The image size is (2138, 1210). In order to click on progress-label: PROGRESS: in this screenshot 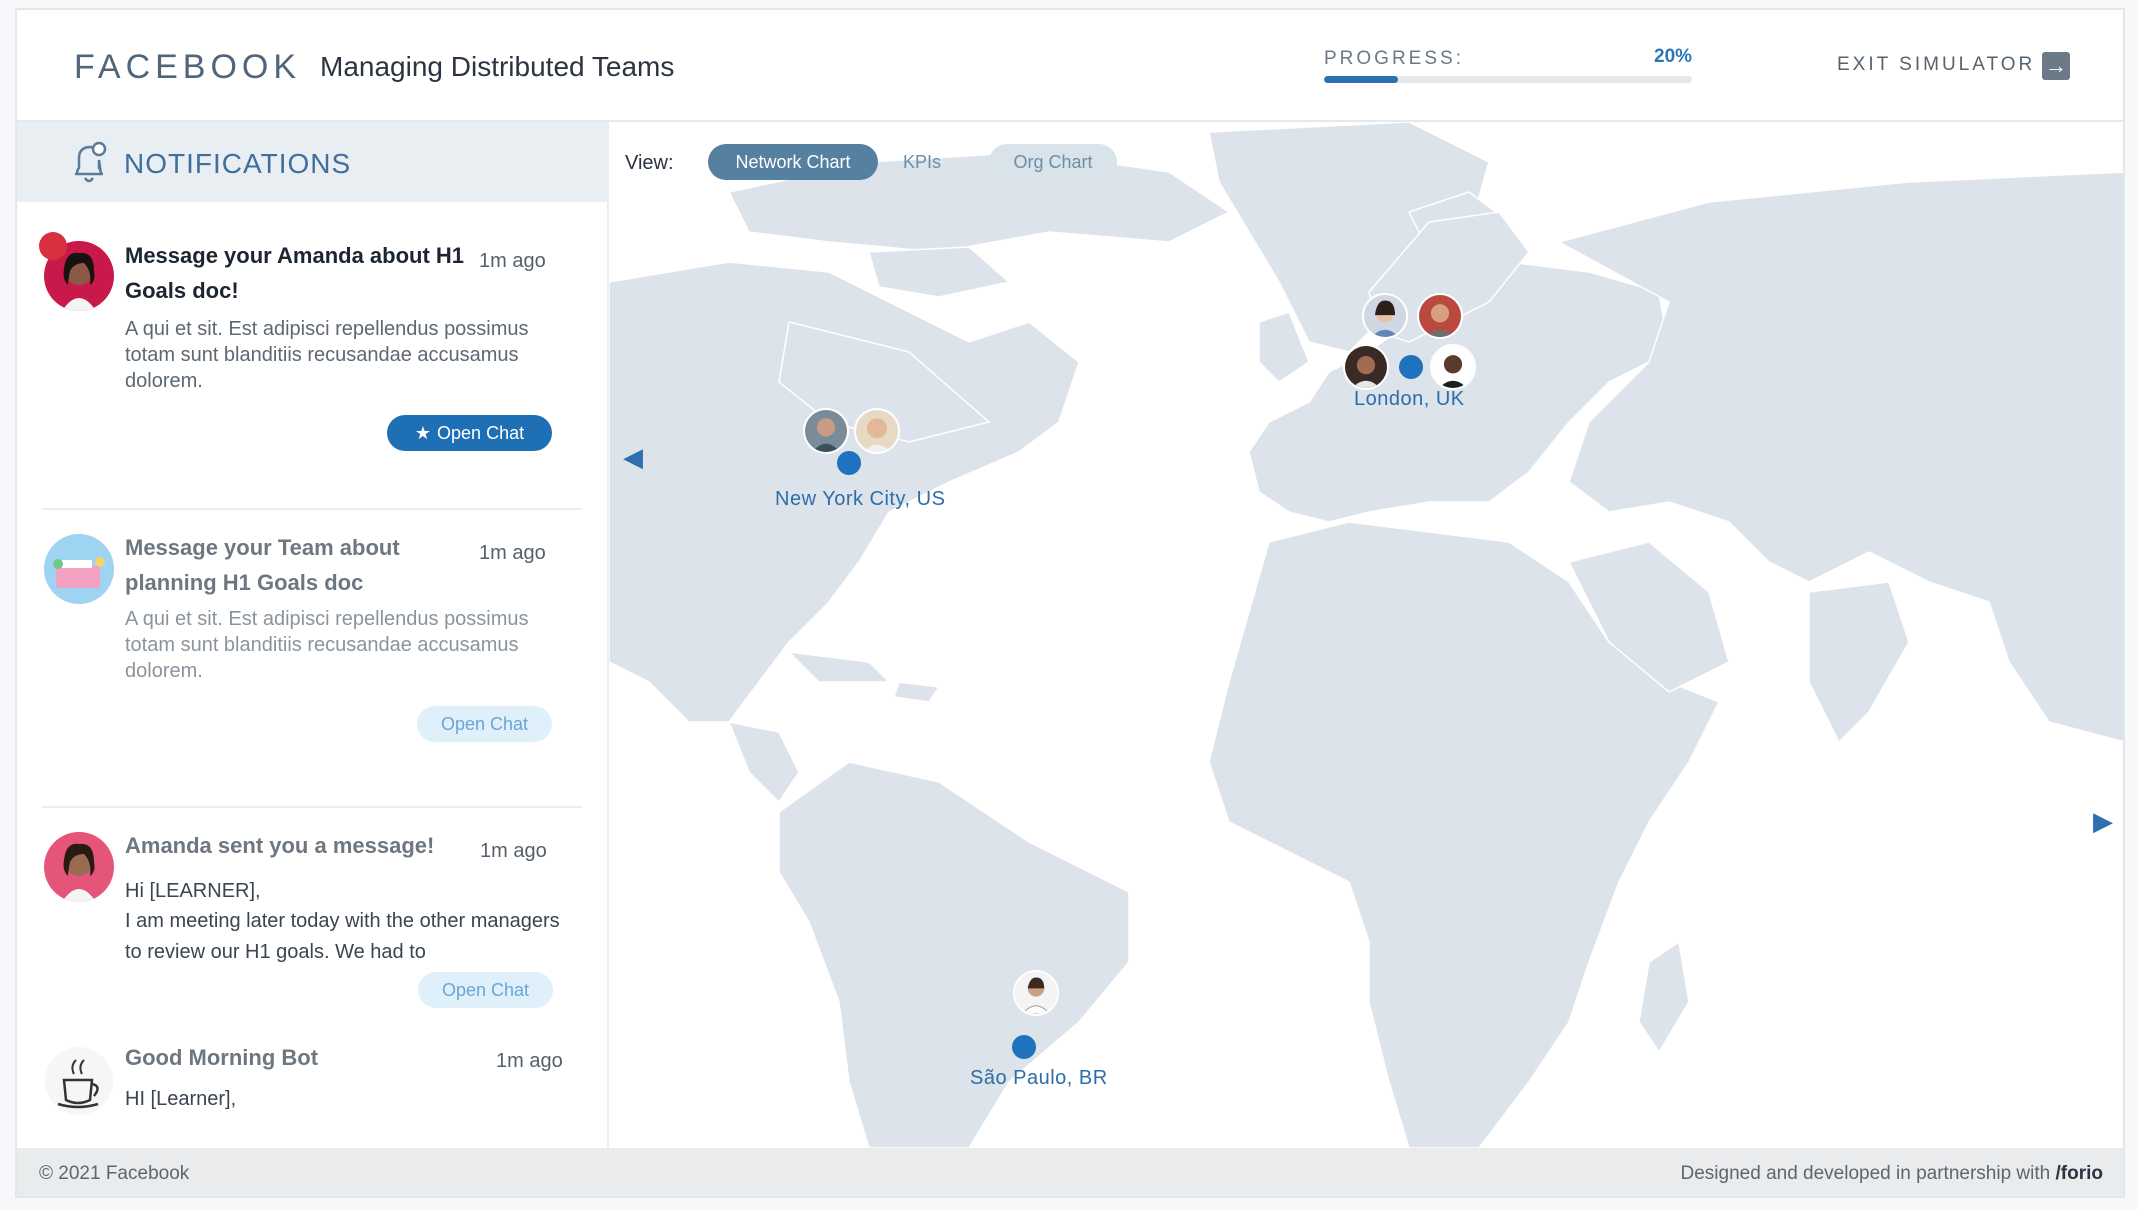, I will do `click(1394, 58)`.